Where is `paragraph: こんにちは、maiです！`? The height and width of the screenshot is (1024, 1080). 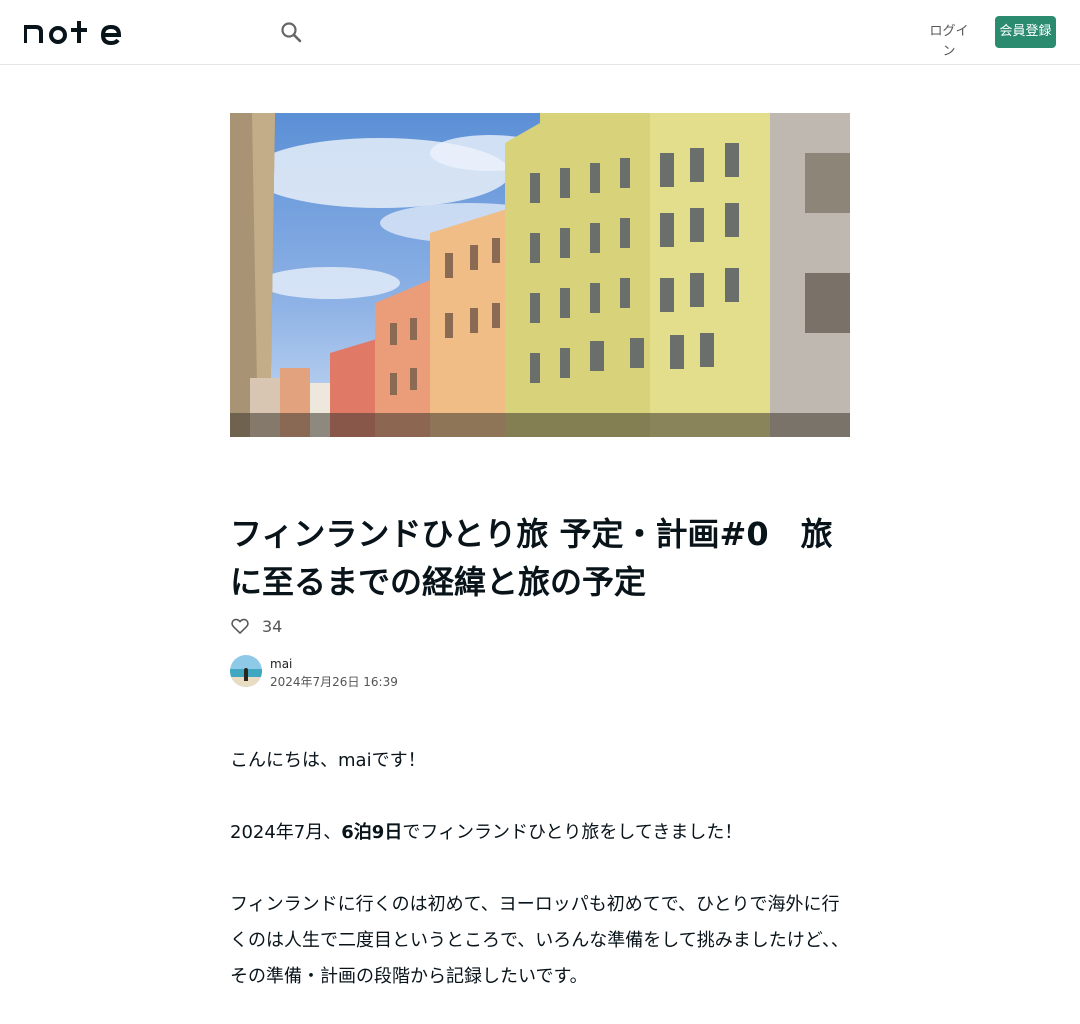
paragraph: こんにちは、maiです！ is located at coordinates (328, 760).